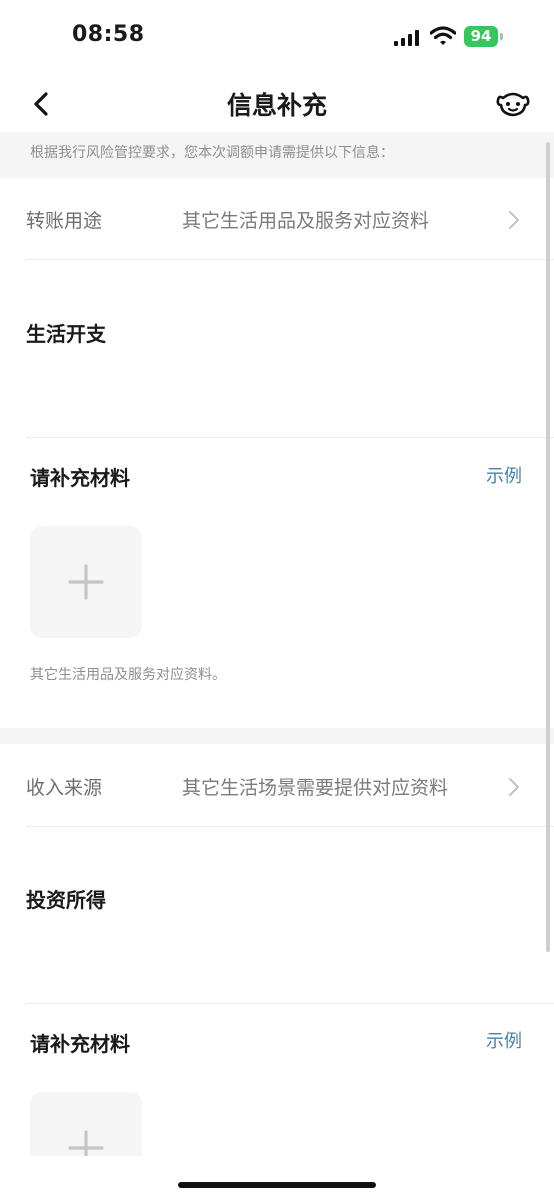 The image size is (554, 1200). Describe the element at coordinates (277, 36) in the screenshot. I see `status-bar: 08:58 94` at that location.